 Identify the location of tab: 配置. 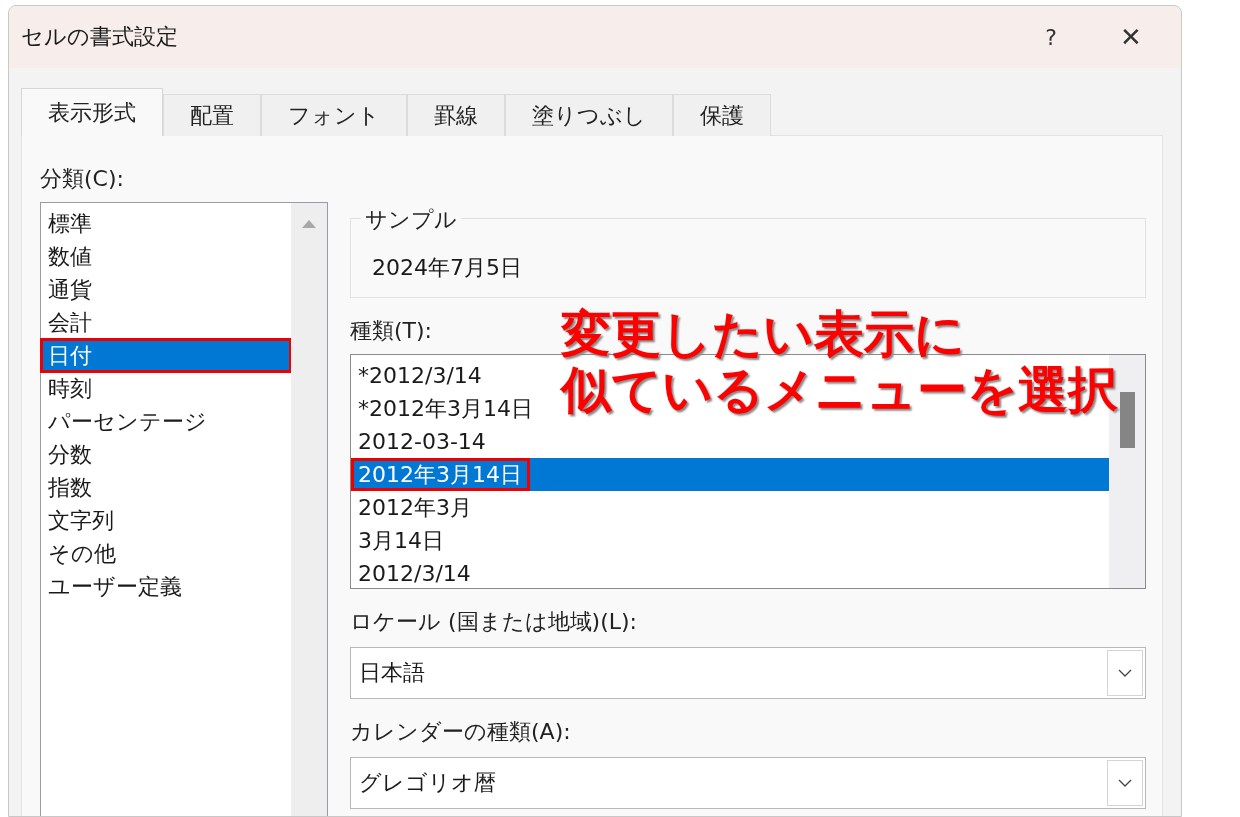
(212, 115).